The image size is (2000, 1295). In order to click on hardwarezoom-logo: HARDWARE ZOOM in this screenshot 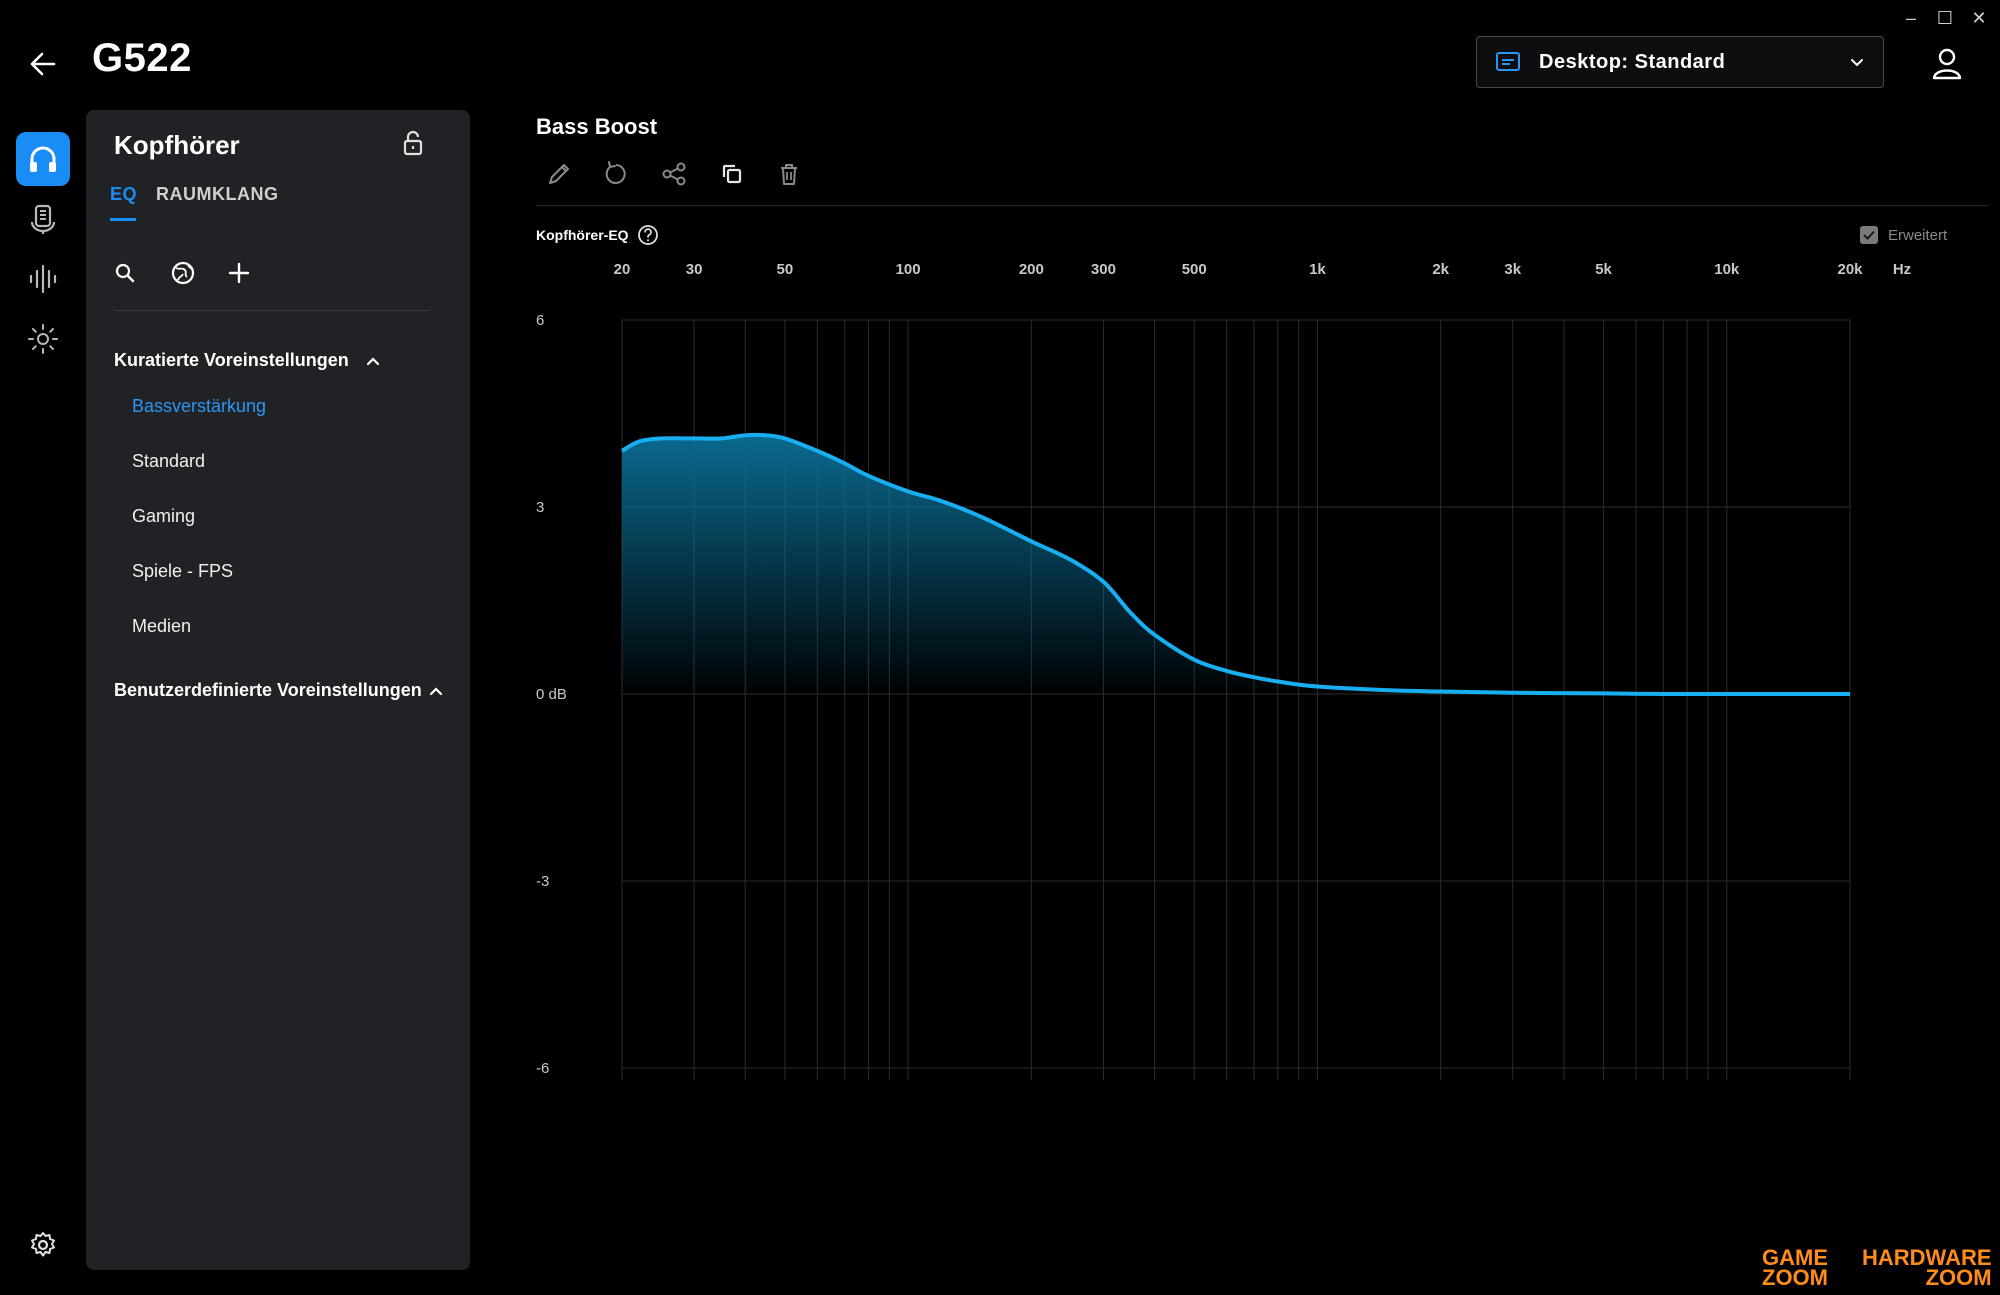, I will do `click(1927, 1267)`.